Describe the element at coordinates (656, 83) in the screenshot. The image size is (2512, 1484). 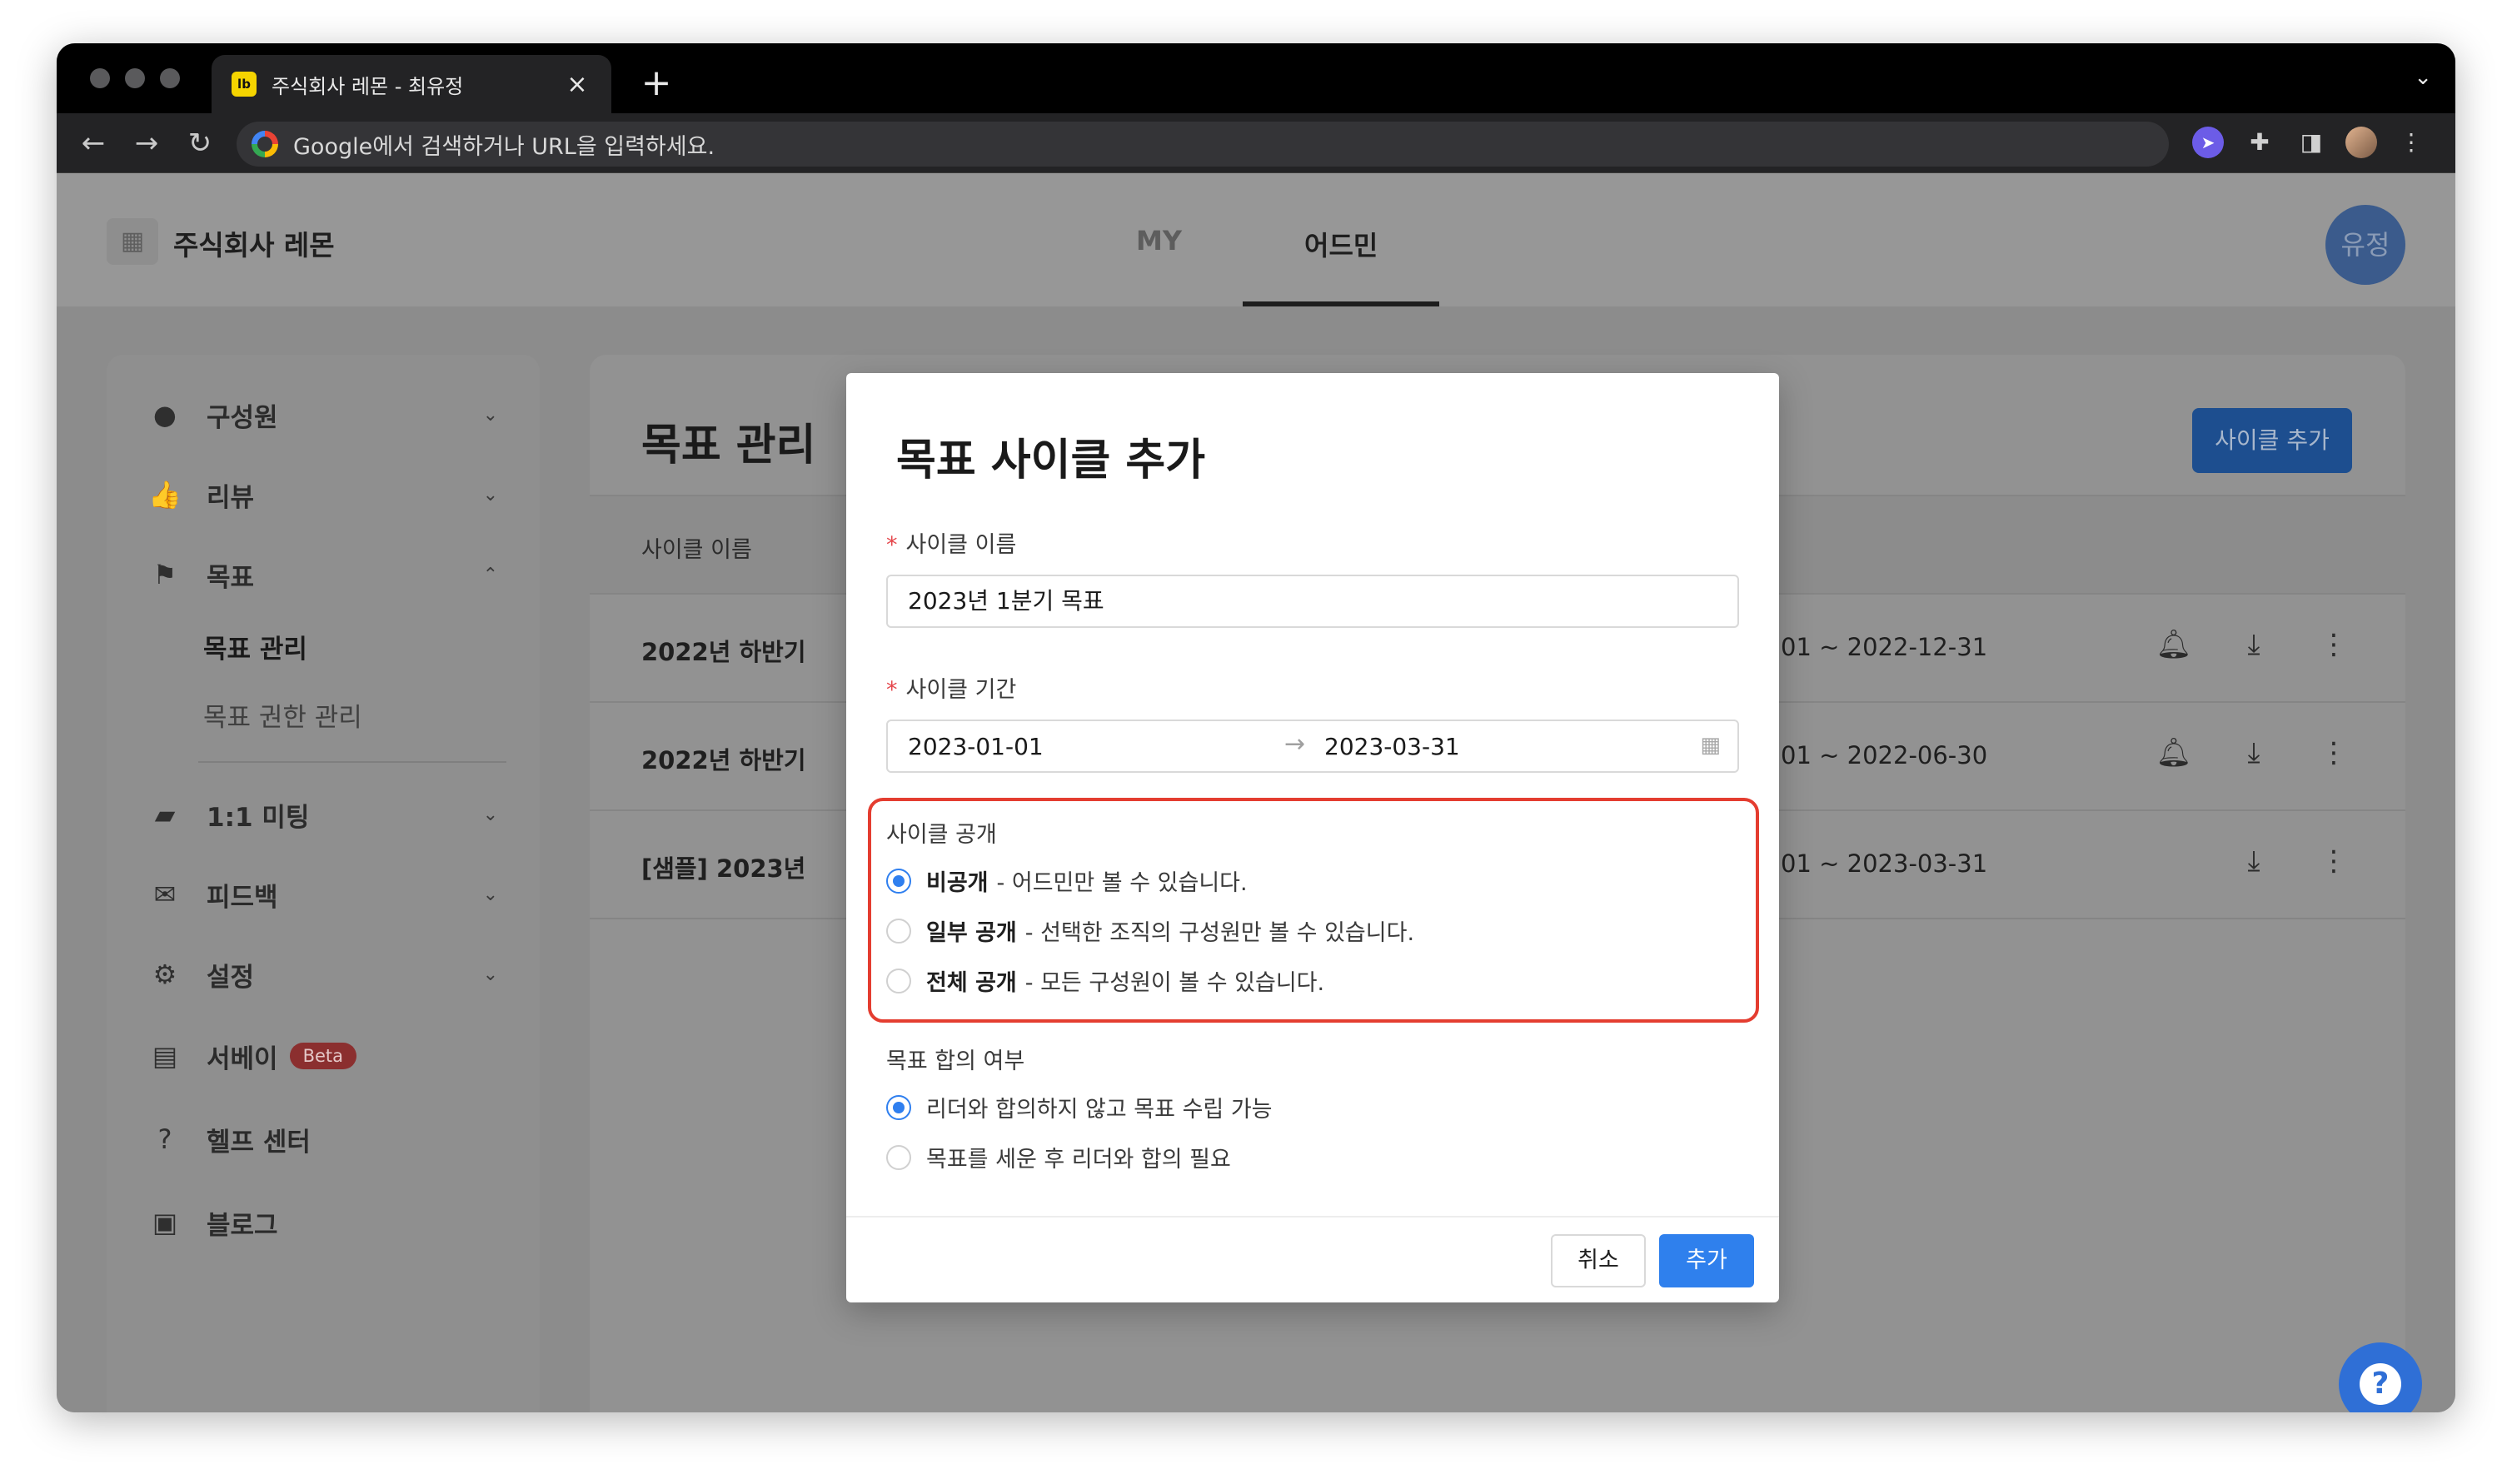
I see `new-tab-icon: +` at that location.